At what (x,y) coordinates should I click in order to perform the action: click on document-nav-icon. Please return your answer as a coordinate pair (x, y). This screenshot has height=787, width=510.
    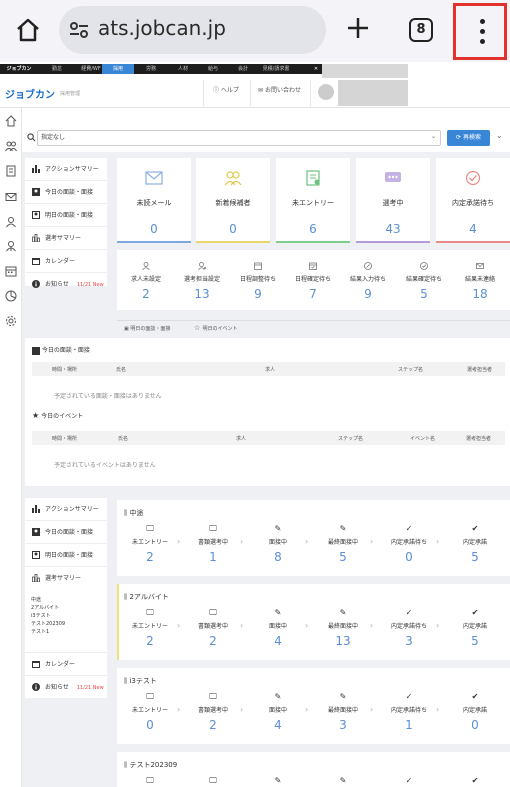
    Looking at the image, I should click on (11, 171).